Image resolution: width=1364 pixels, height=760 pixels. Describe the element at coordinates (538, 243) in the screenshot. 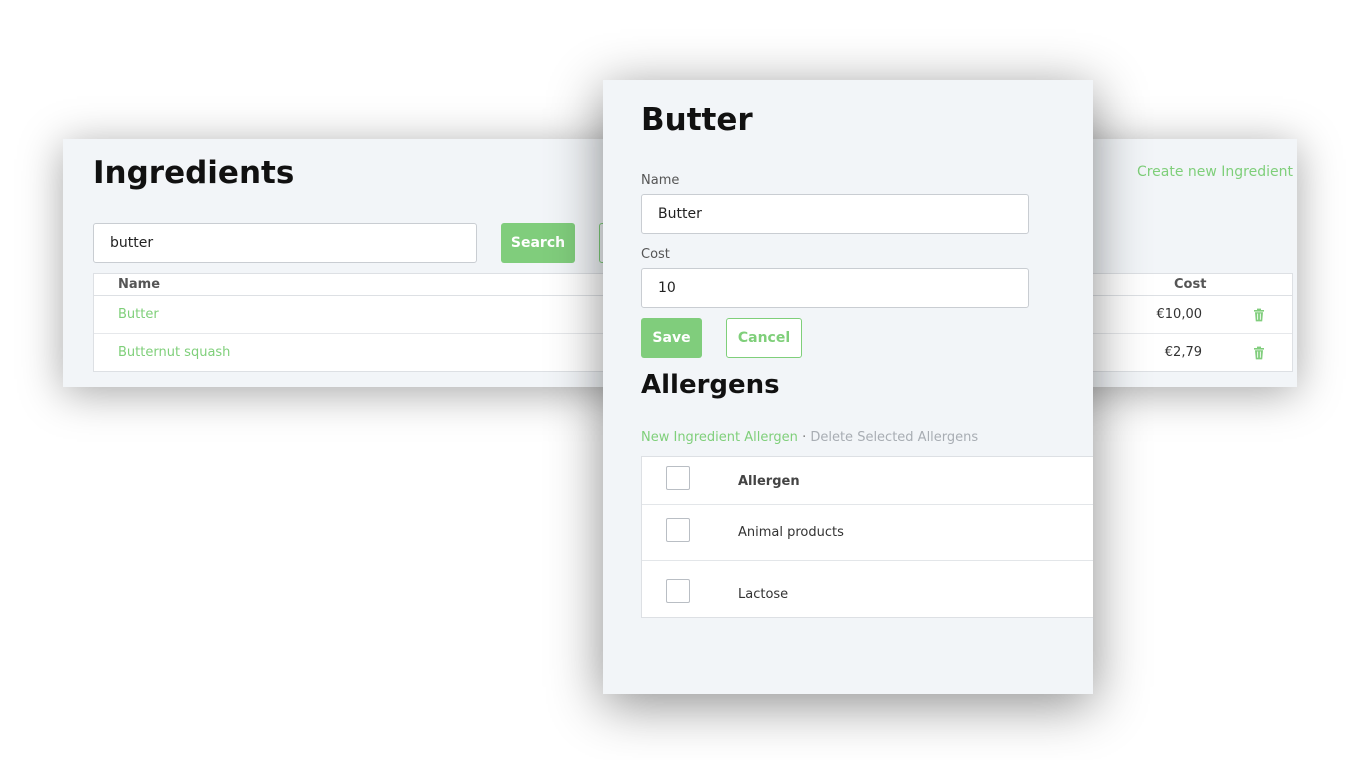

I see `search-button: Search` at that location.